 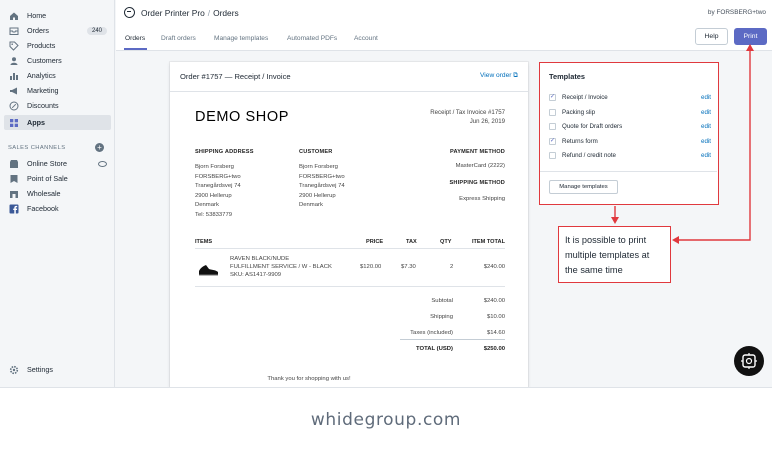 What do you see at coordinates (496, 75) in the screenshot?
I see `view-order-label: View order` at bounding box center [496, 75].